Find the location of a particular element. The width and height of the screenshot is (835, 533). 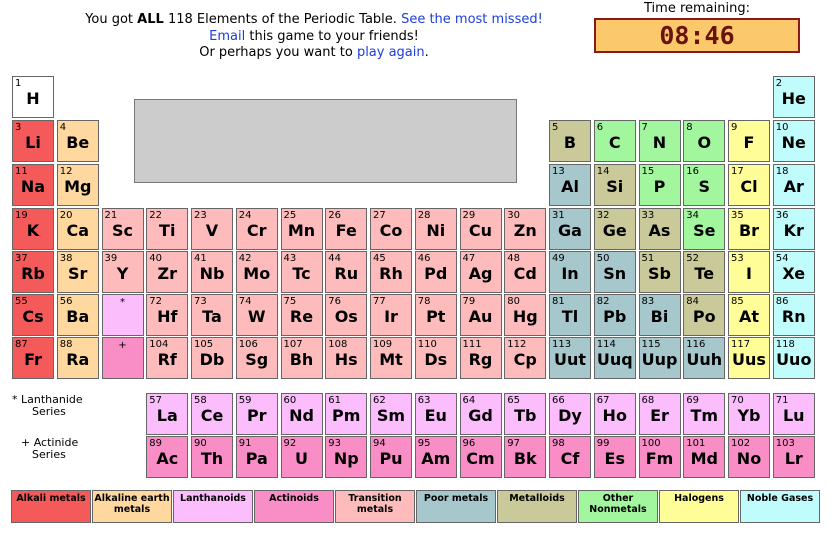

element-cd: 48 Cd is located at coordinates (525, 272).